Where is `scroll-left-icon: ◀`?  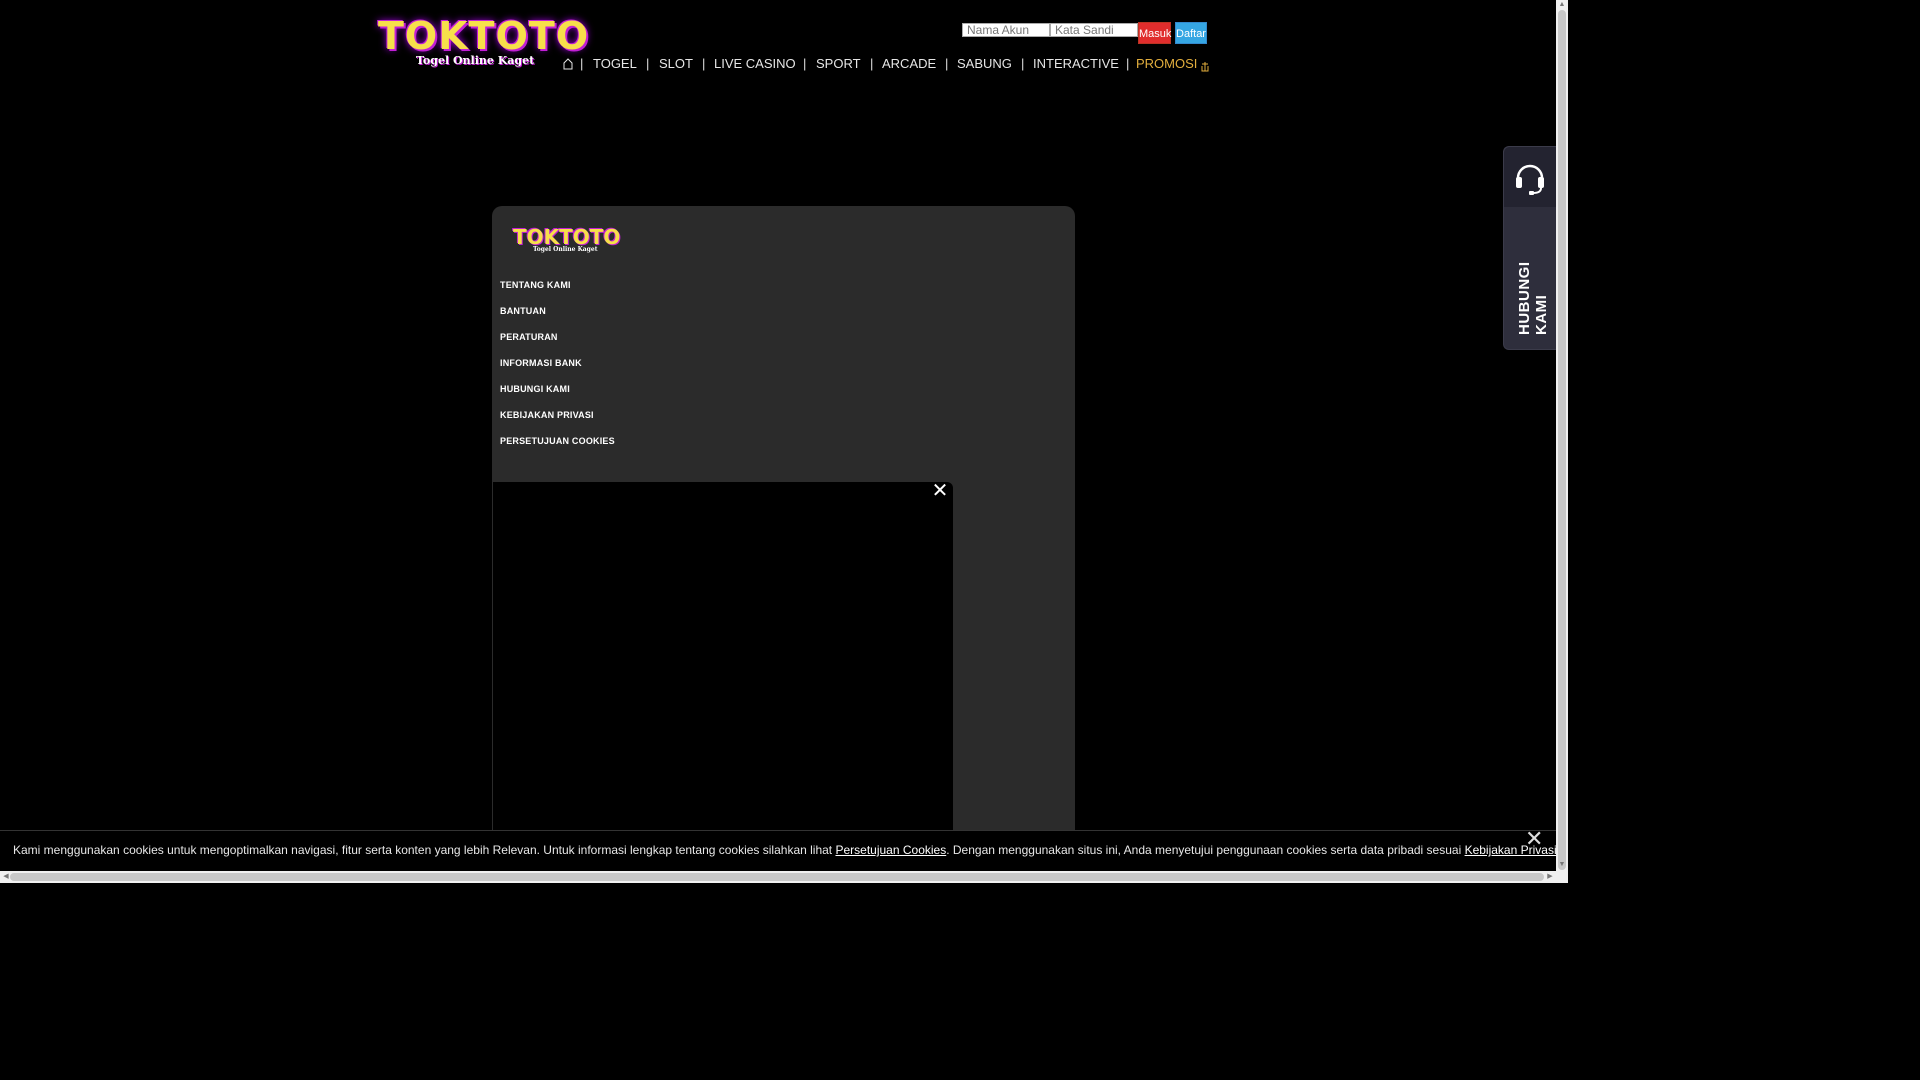 scroll-left-icon: ◀ is located at coordinates (6, 877).